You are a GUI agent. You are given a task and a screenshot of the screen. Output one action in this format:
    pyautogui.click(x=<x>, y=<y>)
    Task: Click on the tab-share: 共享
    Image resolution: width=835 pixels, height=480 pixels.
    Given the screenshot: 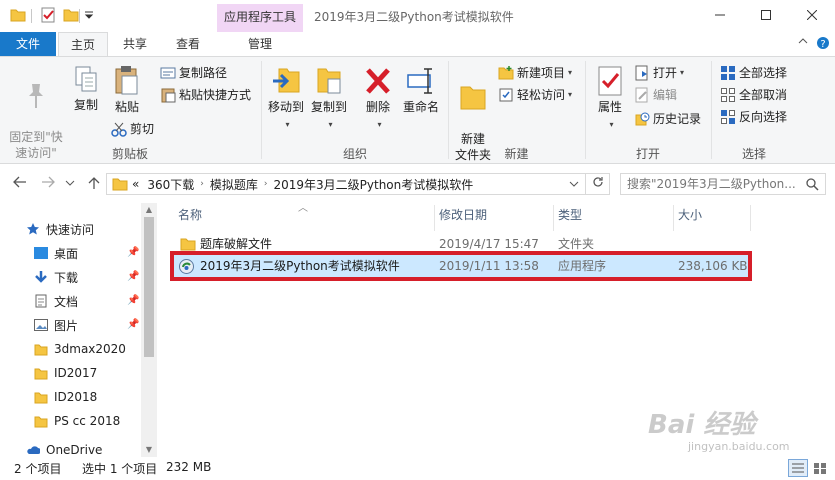 What is the action you would take?
    pyautogui.click(x=135, y=44)
    